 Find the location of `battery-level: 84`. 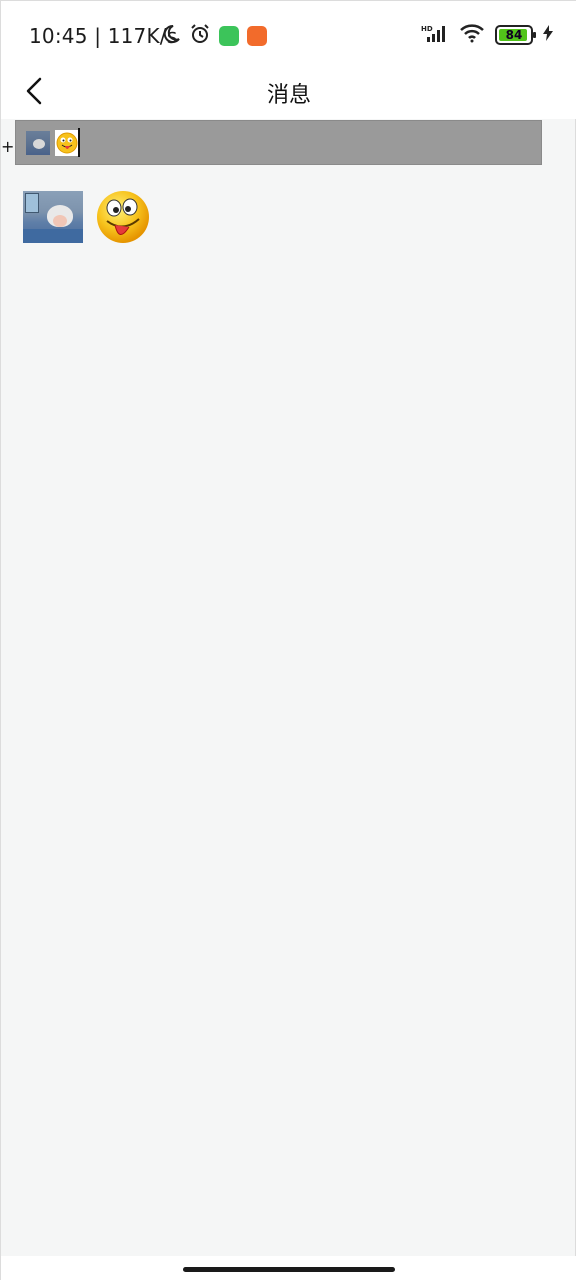

battery-level: 84 is located at coordinates (514, 35).